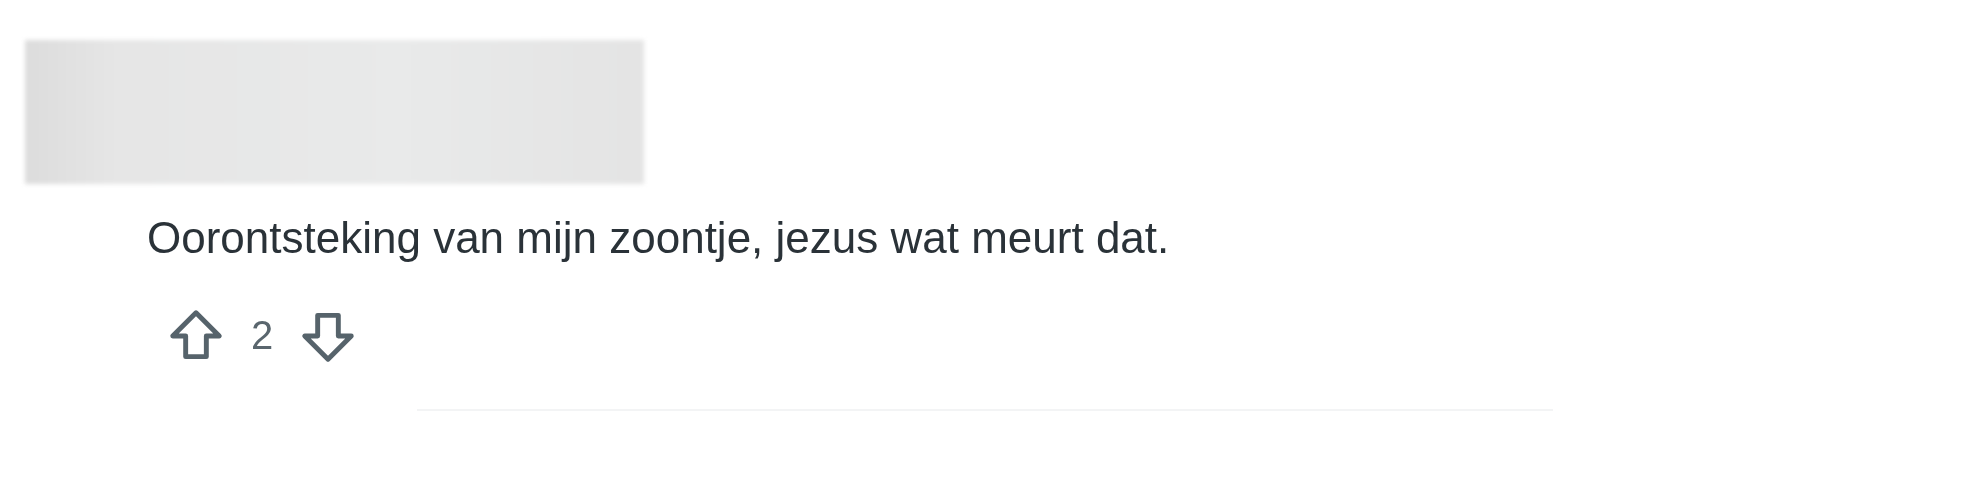  I want to click on comment-text: Oorontsteking van mijn zoontje, jezus wat meurt dat., so click(659, 238).